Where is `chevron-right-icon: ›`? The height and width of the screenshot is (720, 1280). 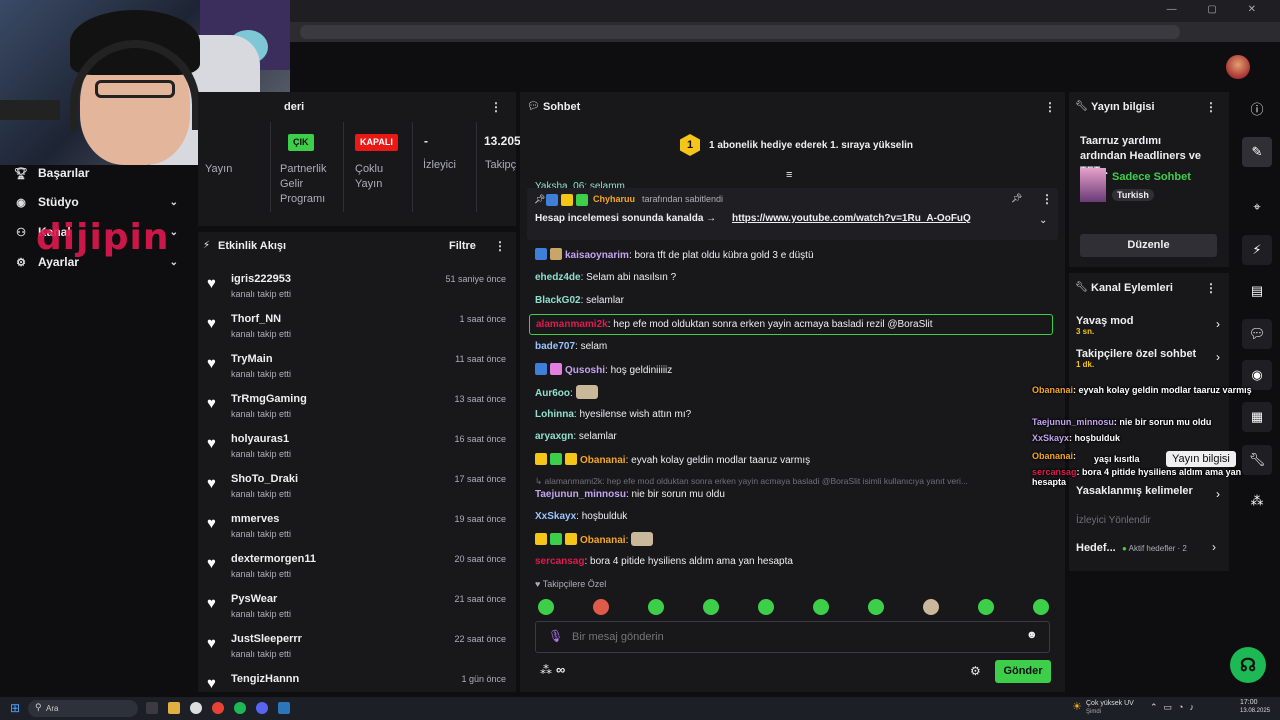 chevron-right-icon: › is located at coordinates (1214, 547).